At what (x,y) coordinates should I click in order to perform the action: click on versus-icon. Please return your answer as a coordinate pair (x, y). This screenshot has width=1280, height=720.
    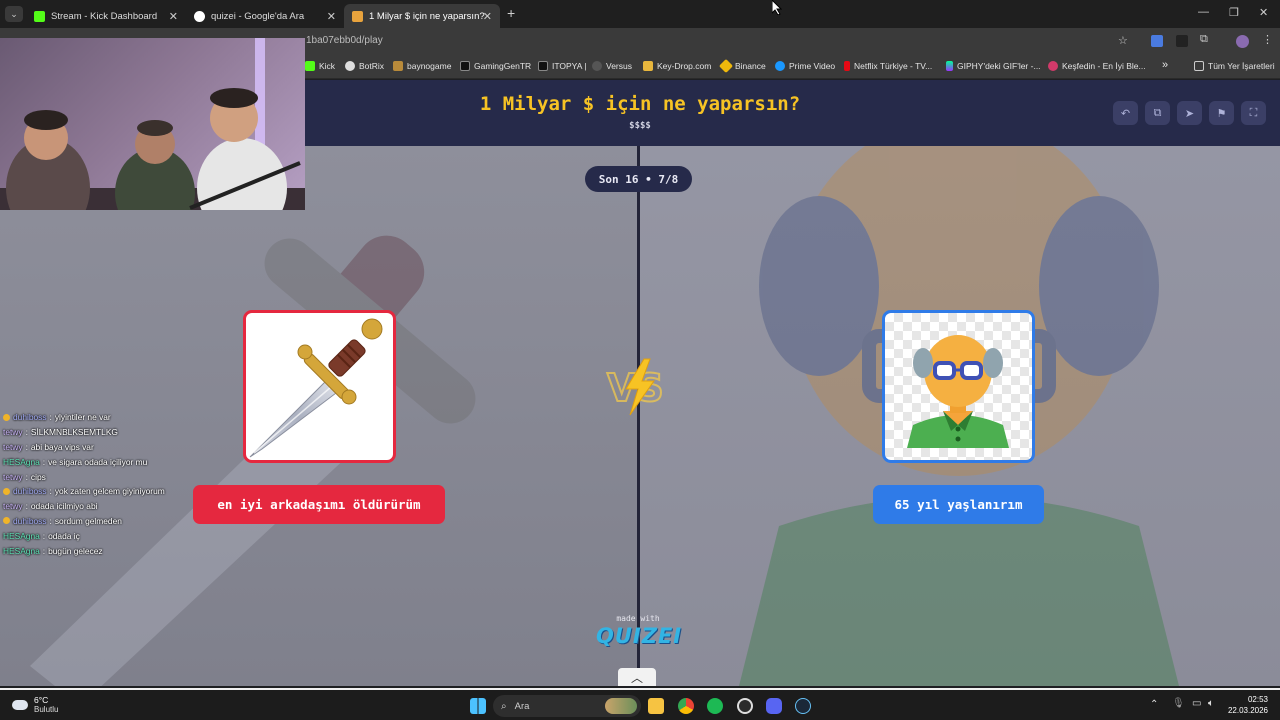
    Looking at the image, I should click on (597, 66).